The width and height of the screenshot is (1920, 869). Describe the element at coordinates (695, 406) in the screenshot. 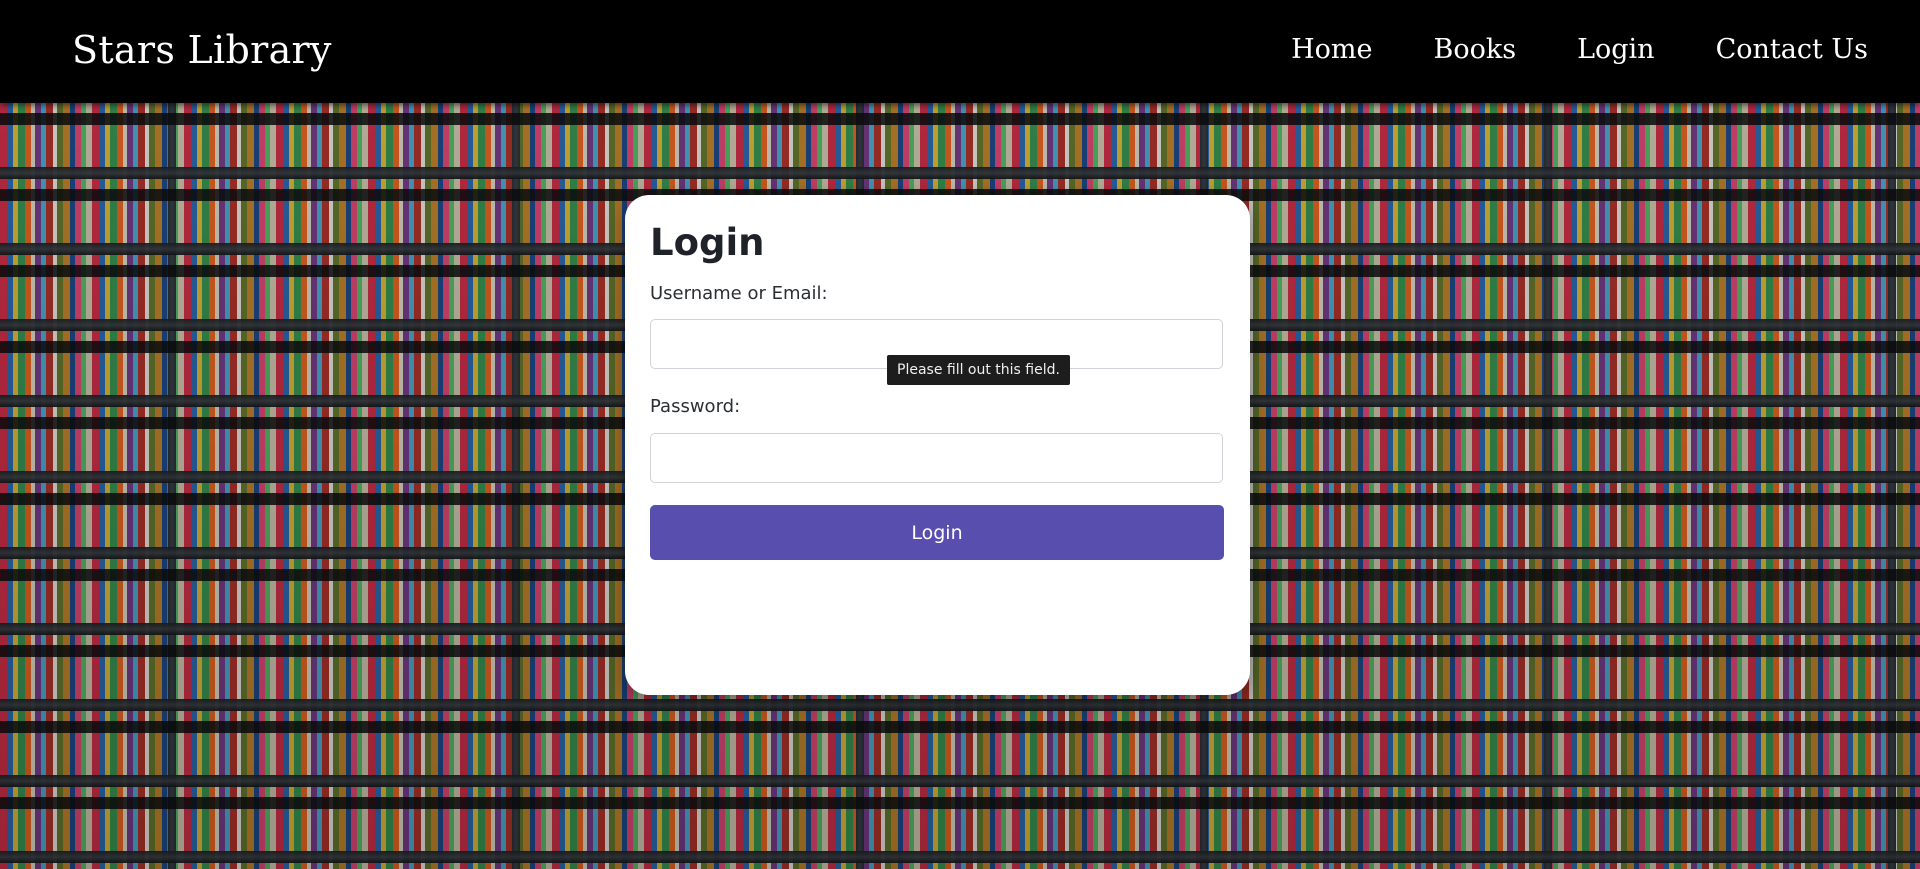

I see `password-label: Password:` at that location.